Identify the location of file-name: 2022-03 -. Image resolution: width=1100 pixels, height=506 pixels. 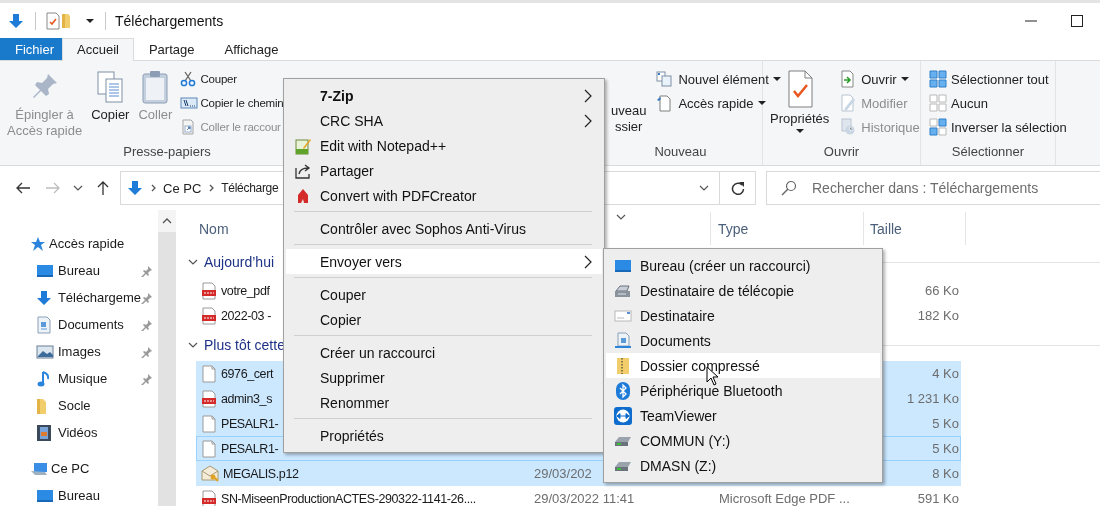
(246, 315).